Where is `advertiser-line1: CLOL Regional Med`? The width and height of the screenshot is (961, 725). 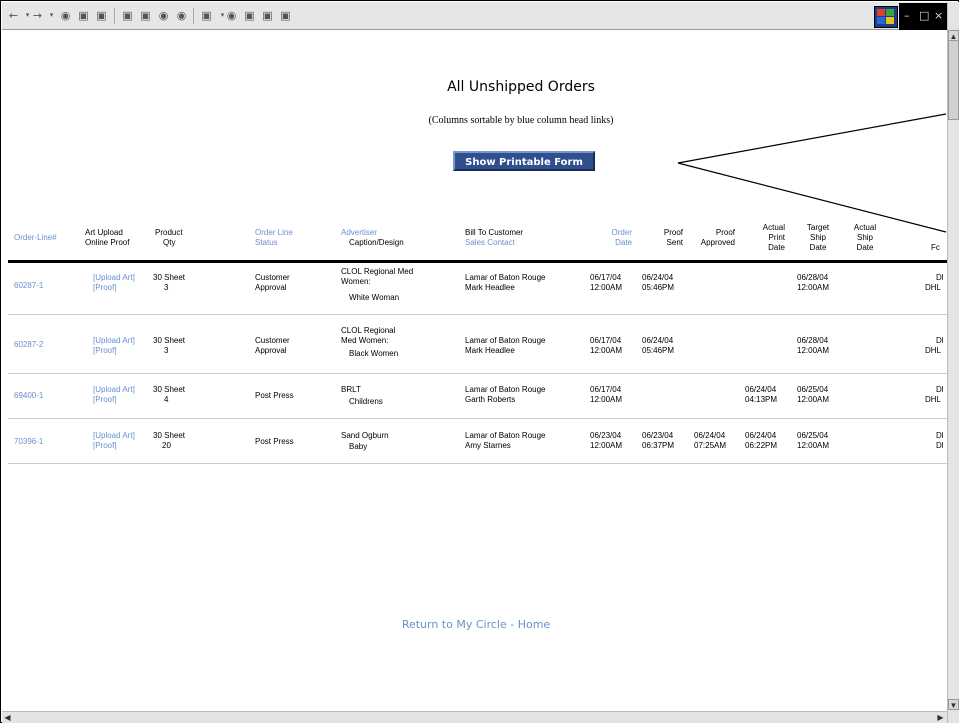 advertiser-line1: CLOL Regional Med is located at coordinates (377, 271).